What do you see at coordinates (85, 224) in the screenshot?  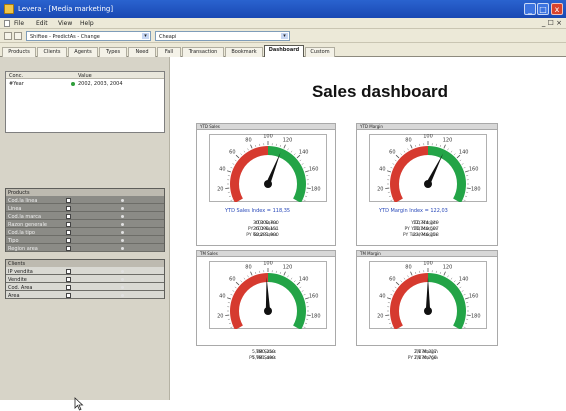 I see `filter-row: Razon generale` at bounding box center [85, 224].